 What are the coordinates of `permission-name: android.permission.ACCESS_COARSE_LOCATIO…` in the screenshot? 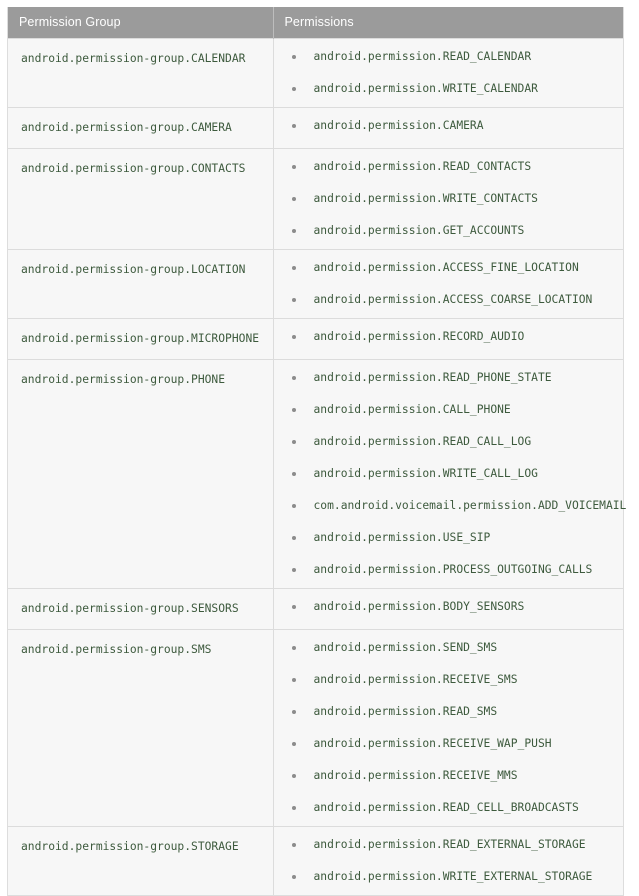 It's located at (453, 299).